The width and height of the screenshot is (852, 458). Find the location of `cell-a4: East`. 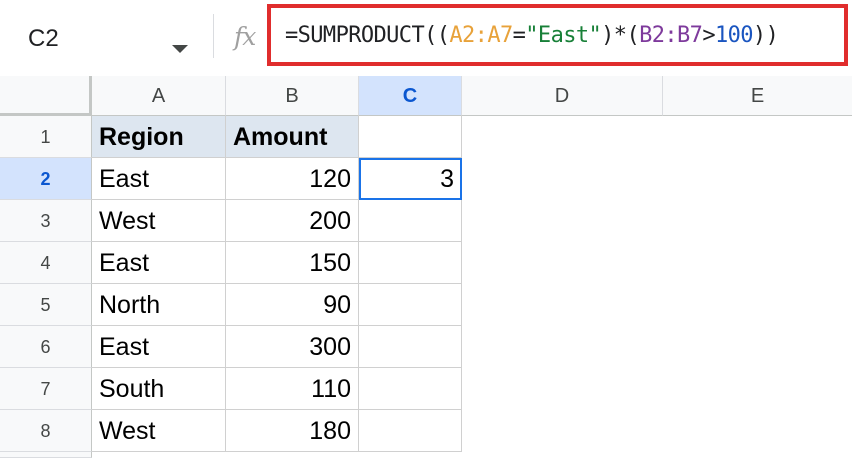

cell-a4: East is located at coordinates (159, 263).